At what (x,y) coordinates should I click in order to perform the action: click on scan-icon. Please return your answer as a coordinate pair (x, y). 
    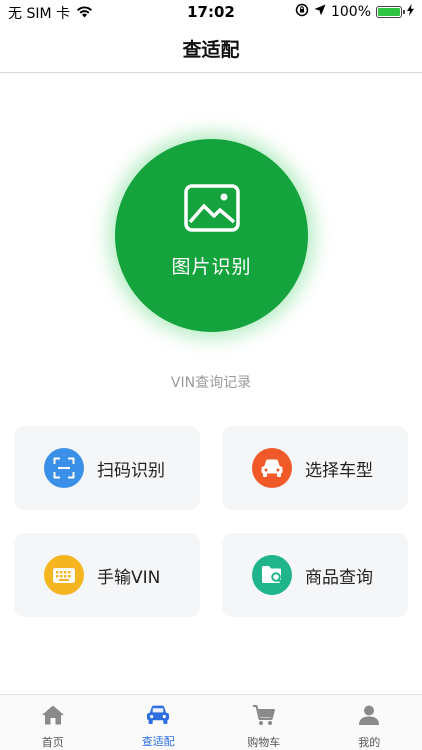
    Looking at the image, I should click on (64, 468).